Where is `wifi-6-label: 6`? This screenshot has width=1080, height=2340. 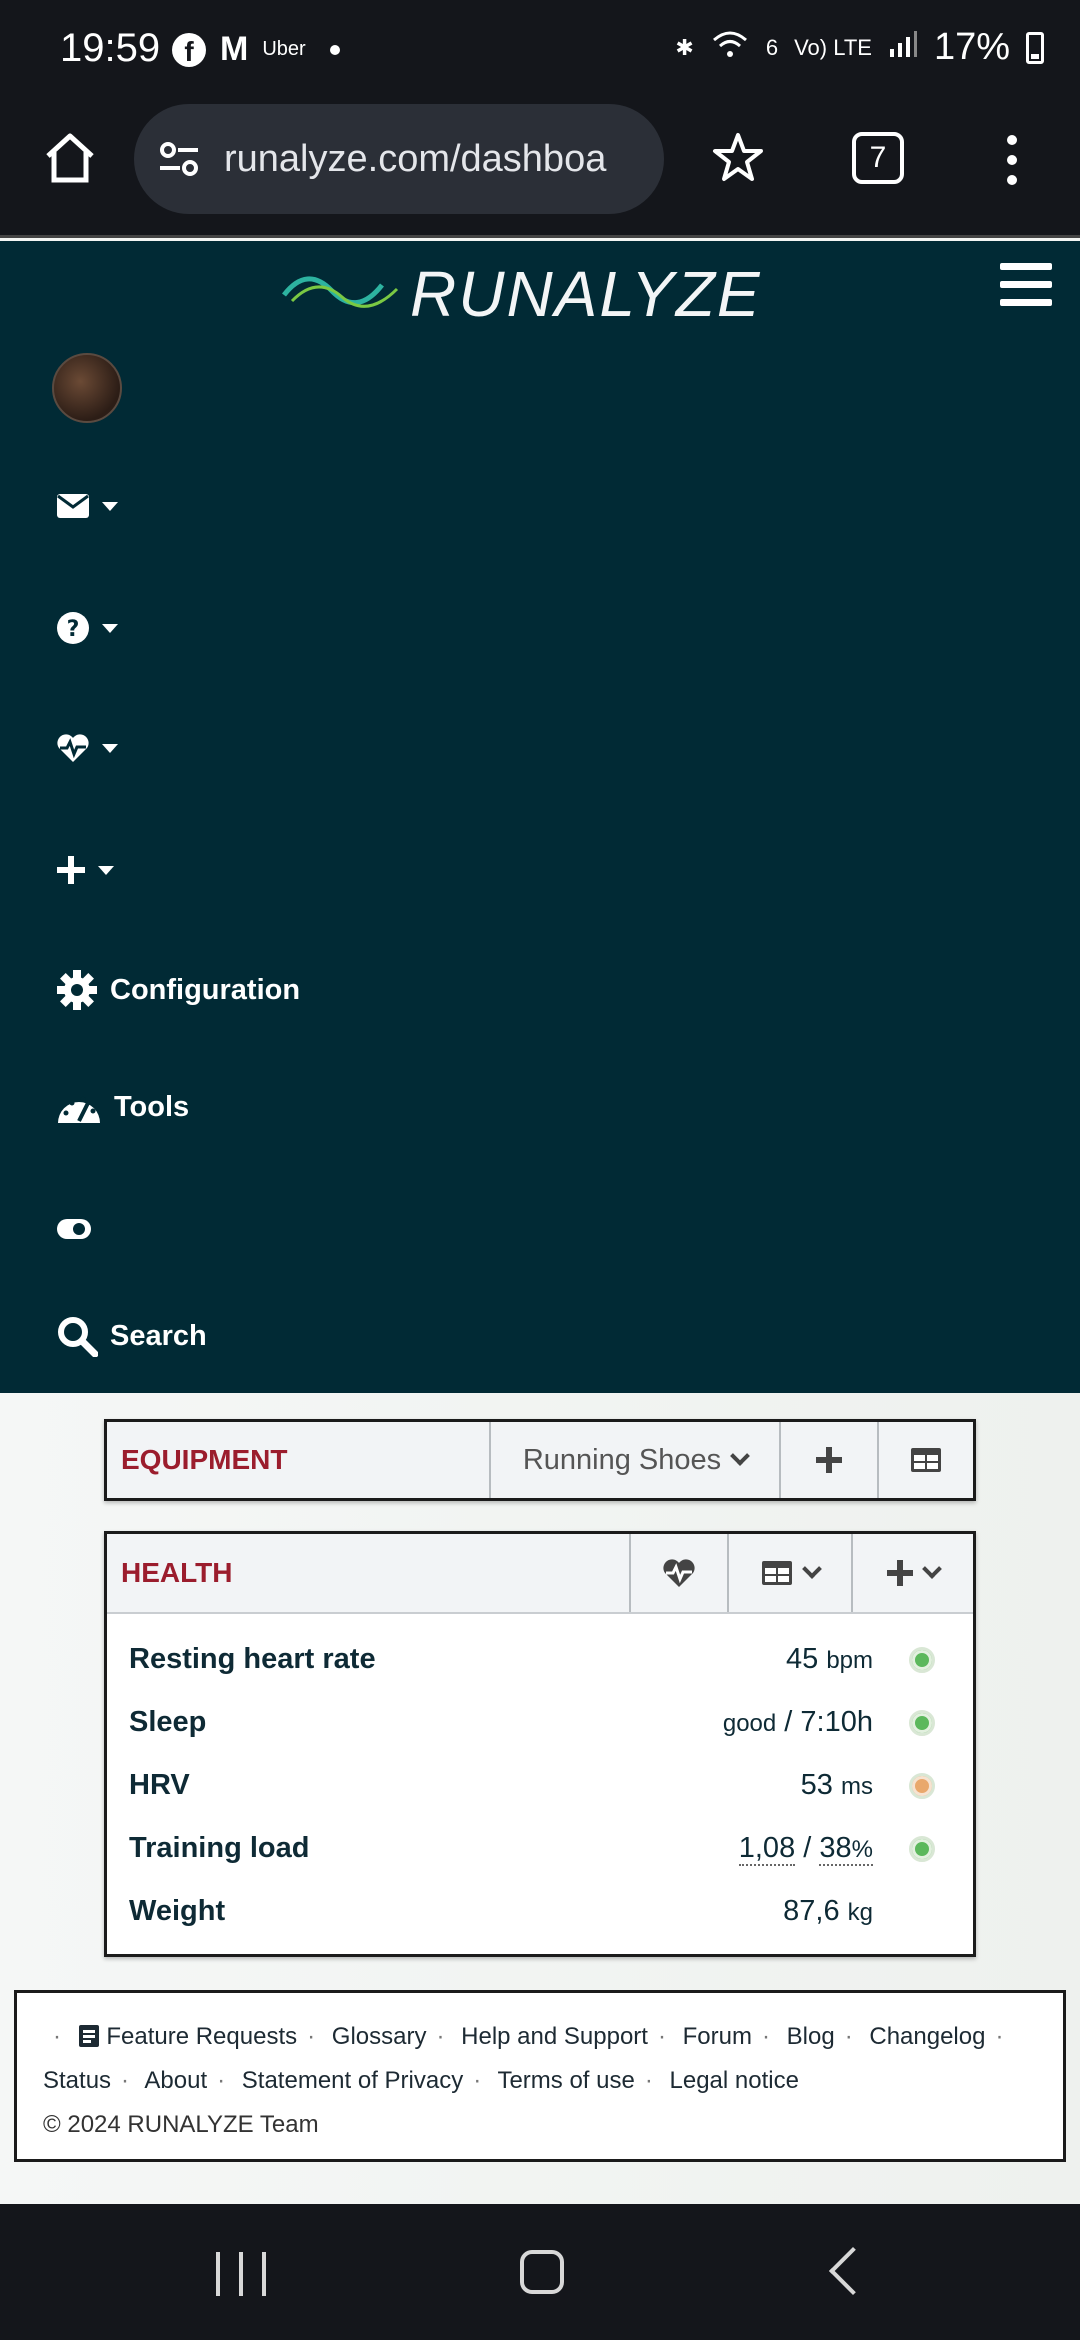
wifi-6-label: 6 is located at coordinates (772, 47).